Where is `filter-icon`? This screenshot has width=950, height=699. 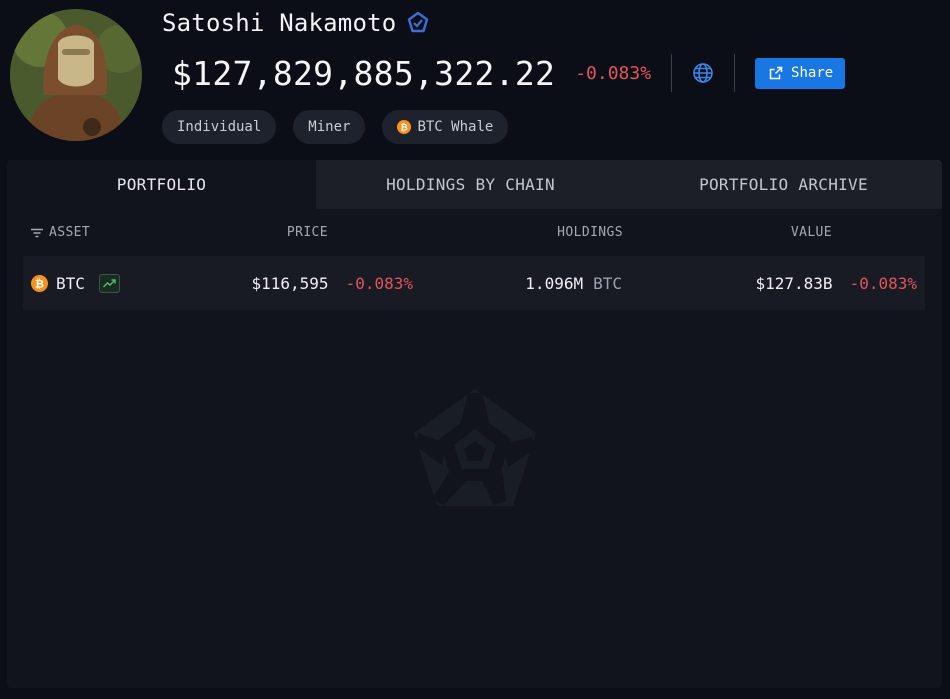
filter-icon is located at coordinates (37, 233).